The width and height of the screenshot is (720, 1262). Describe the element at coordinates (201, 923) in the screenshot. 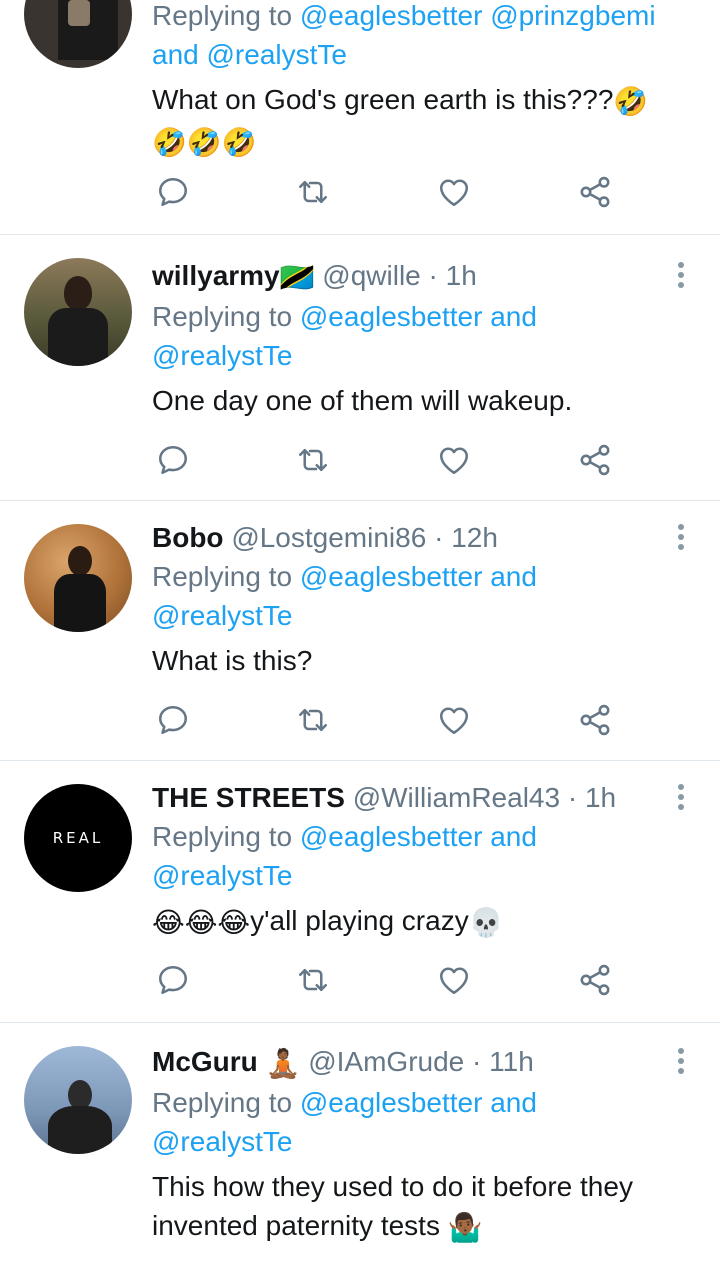

I see `laughing-emoji: 😂😂😂` at that location.